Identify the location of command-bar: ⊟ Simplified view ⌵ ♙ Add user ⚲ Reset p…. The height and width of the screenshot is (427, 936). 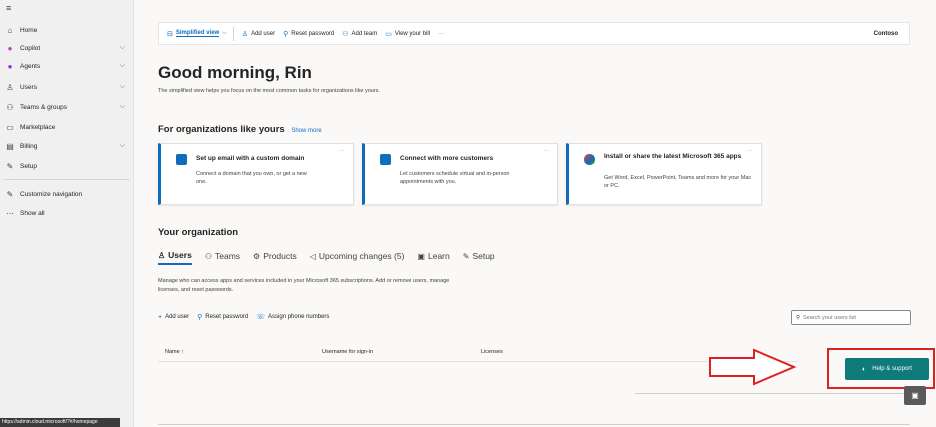
(534, 33).